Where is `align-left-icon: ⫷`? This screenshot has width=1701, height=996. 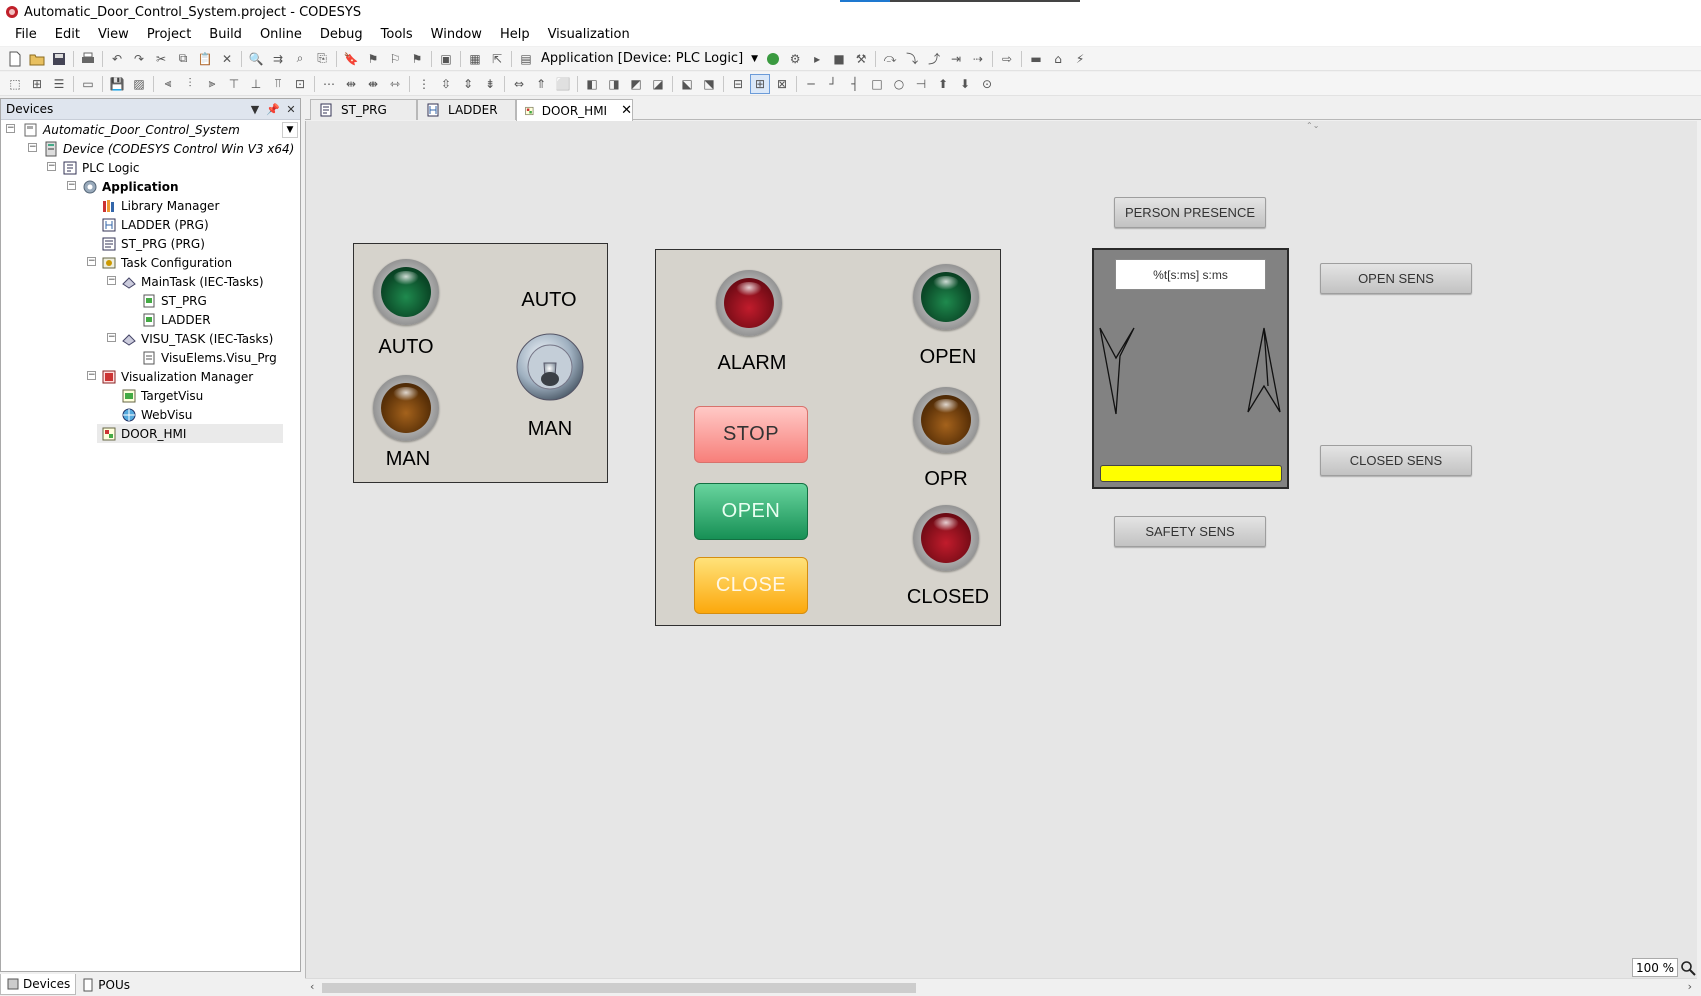 align-left-icon: ⫷ is located at coordinates (168, 84).